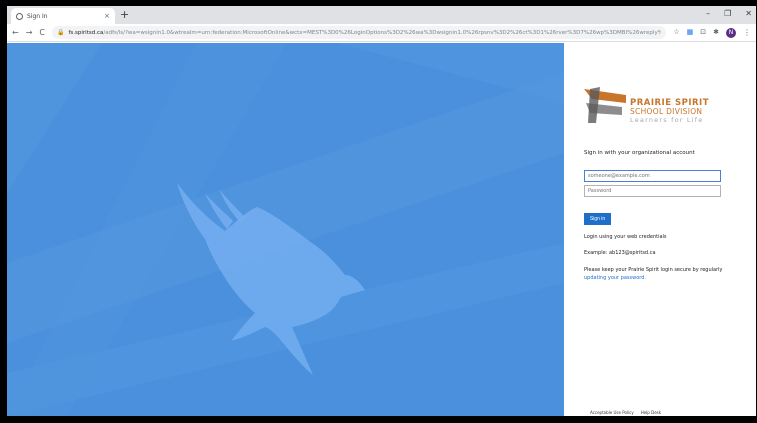 The width and height of the screenshot is (757, 423). What do you see at coordinates (639, 153) in the screenshot?
I see `sign-in-heading: Sign in with your organizational account` at bounding box center [639, 153].